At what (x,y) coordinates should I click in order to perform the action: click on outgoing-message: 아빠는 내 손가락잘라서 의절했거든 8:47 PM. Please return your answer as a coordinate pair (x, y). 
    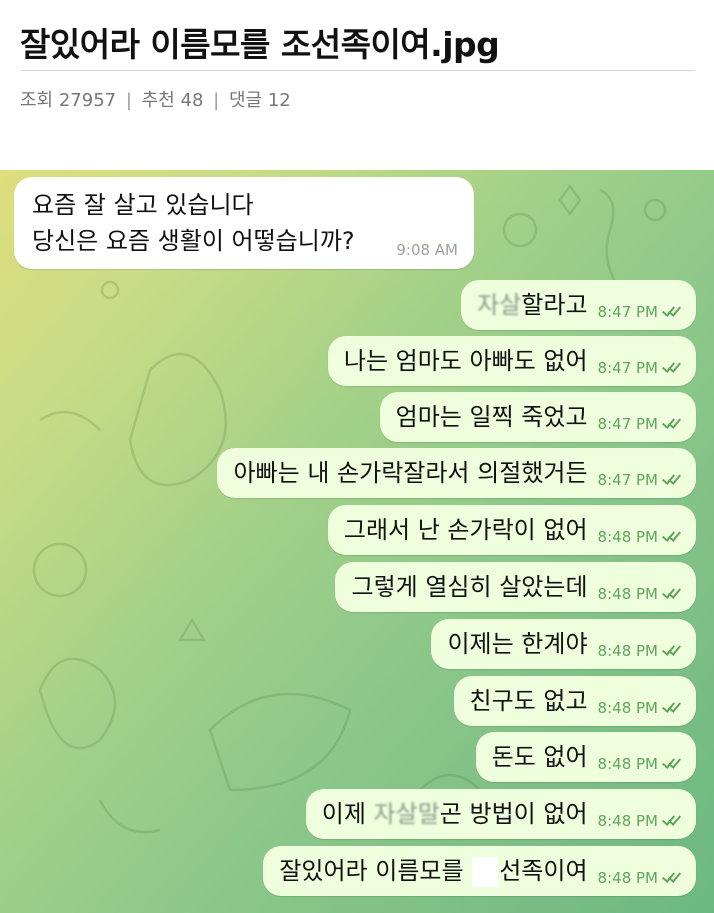
    Looking at the image, I should click on (456, 473).